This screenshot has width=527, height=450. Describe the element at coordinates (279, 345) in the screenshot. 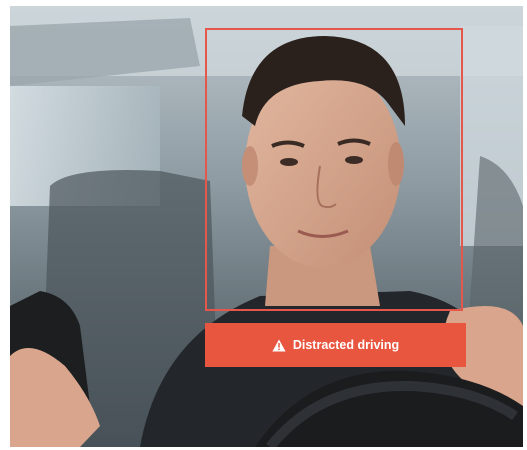

I see `warning-triangle-icon` at that location.